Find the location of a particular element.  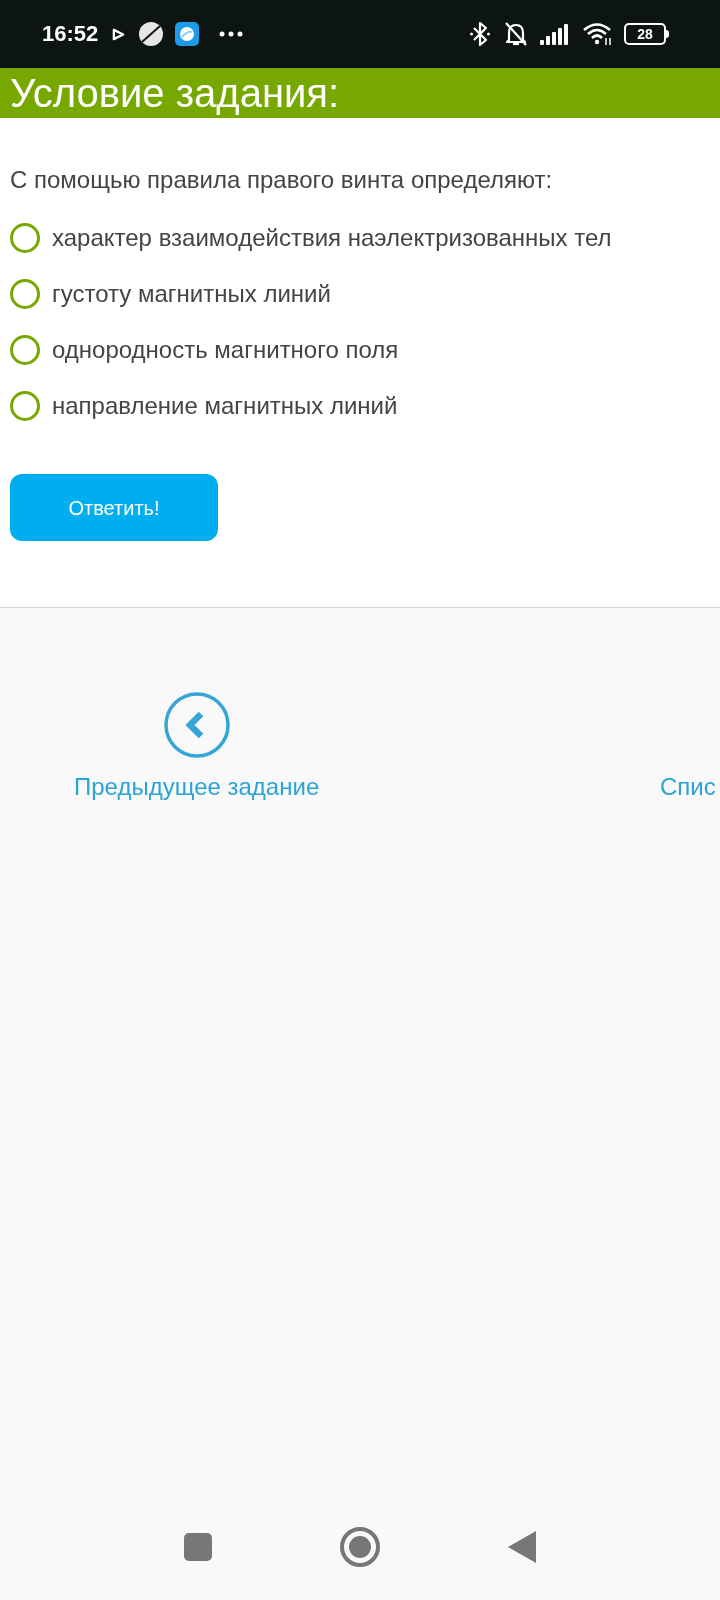

app-icon is located at coordinates (187, 34).